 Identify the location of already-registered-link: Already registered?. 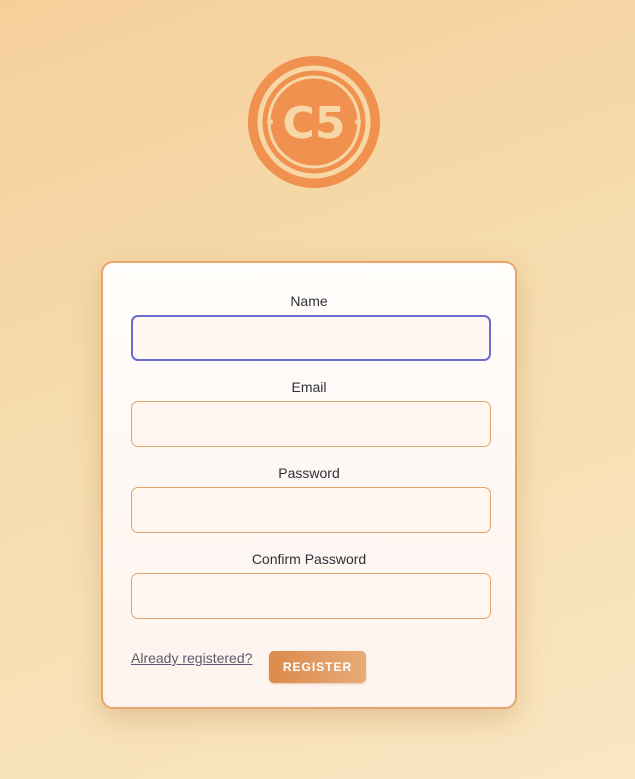
(191, 658).